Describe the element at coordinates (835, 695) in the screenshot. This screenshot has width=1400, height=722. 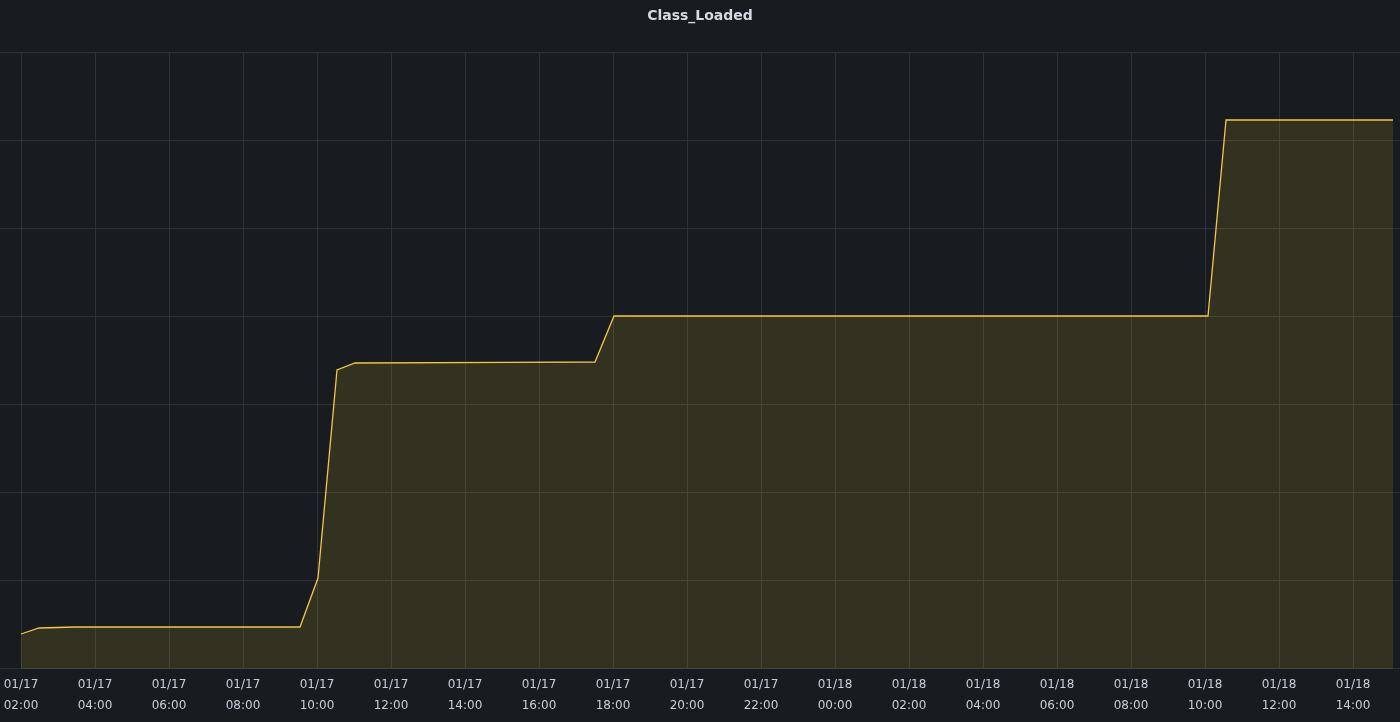
I see `axis-tick-label: 01/18 00:00` at that location.